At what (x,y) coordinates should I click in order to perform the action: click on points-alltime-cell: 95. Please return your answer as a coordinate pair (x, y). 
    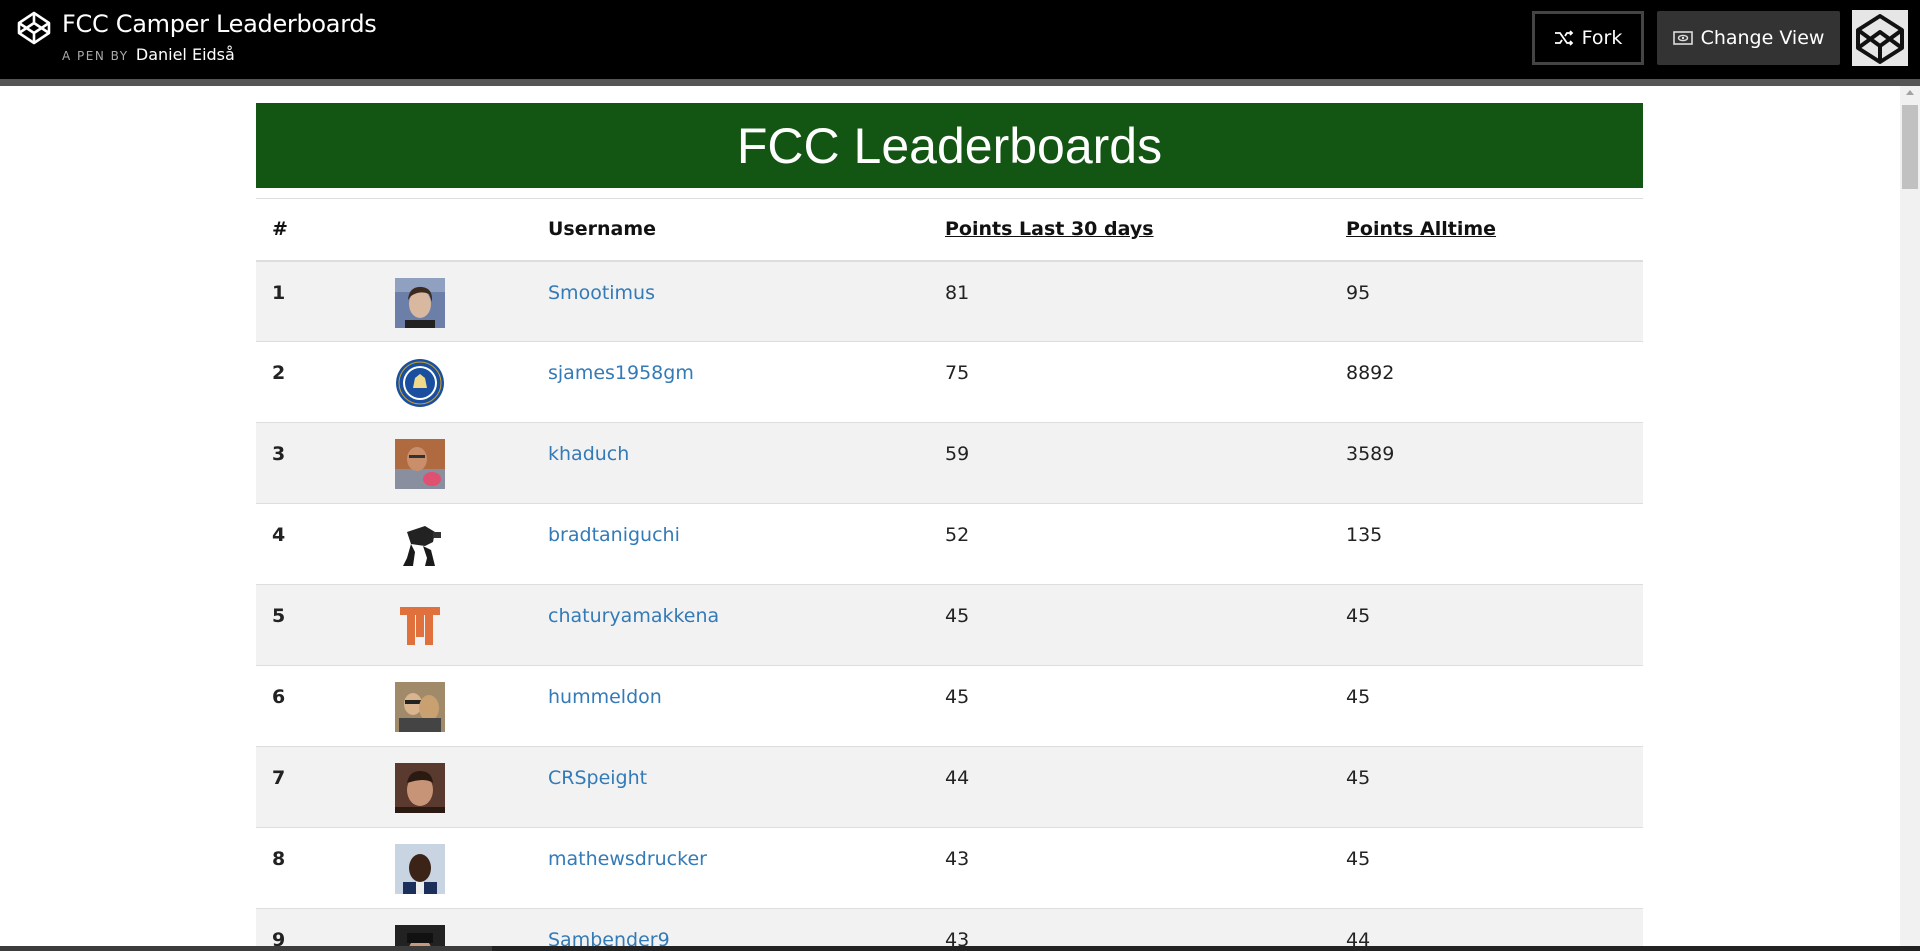
    Looking at the image, I should click on (1358, 292).